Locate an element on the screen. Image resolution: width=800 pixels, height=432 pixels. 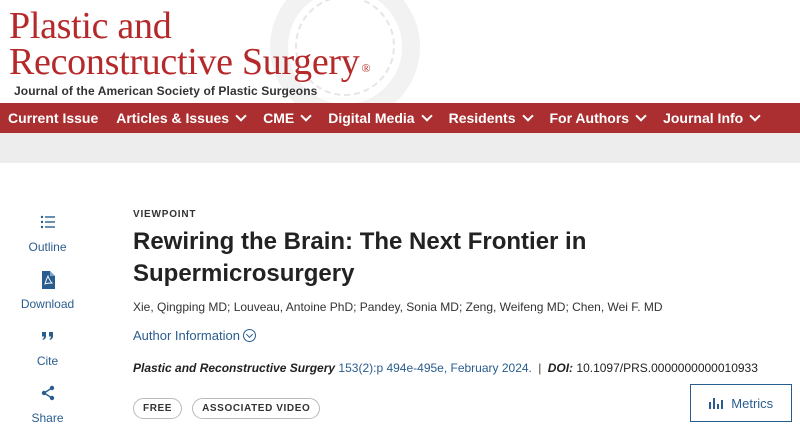
sidebar-item-download: Download is located at coordinates (47, 291).